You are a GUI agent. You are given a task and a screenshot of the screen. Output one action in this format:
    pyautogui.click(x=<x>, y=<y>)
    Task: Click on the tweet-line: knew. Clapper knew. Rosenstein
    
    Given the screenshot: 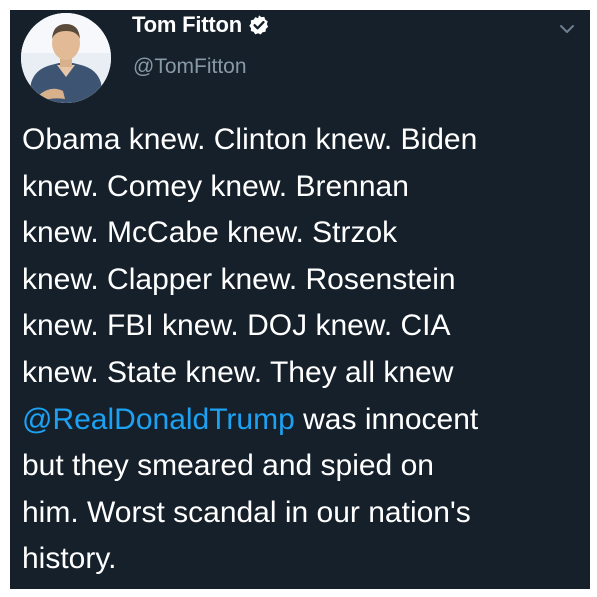 What is the action you would take?
    pyautogui.click(x=239, y=279)
    